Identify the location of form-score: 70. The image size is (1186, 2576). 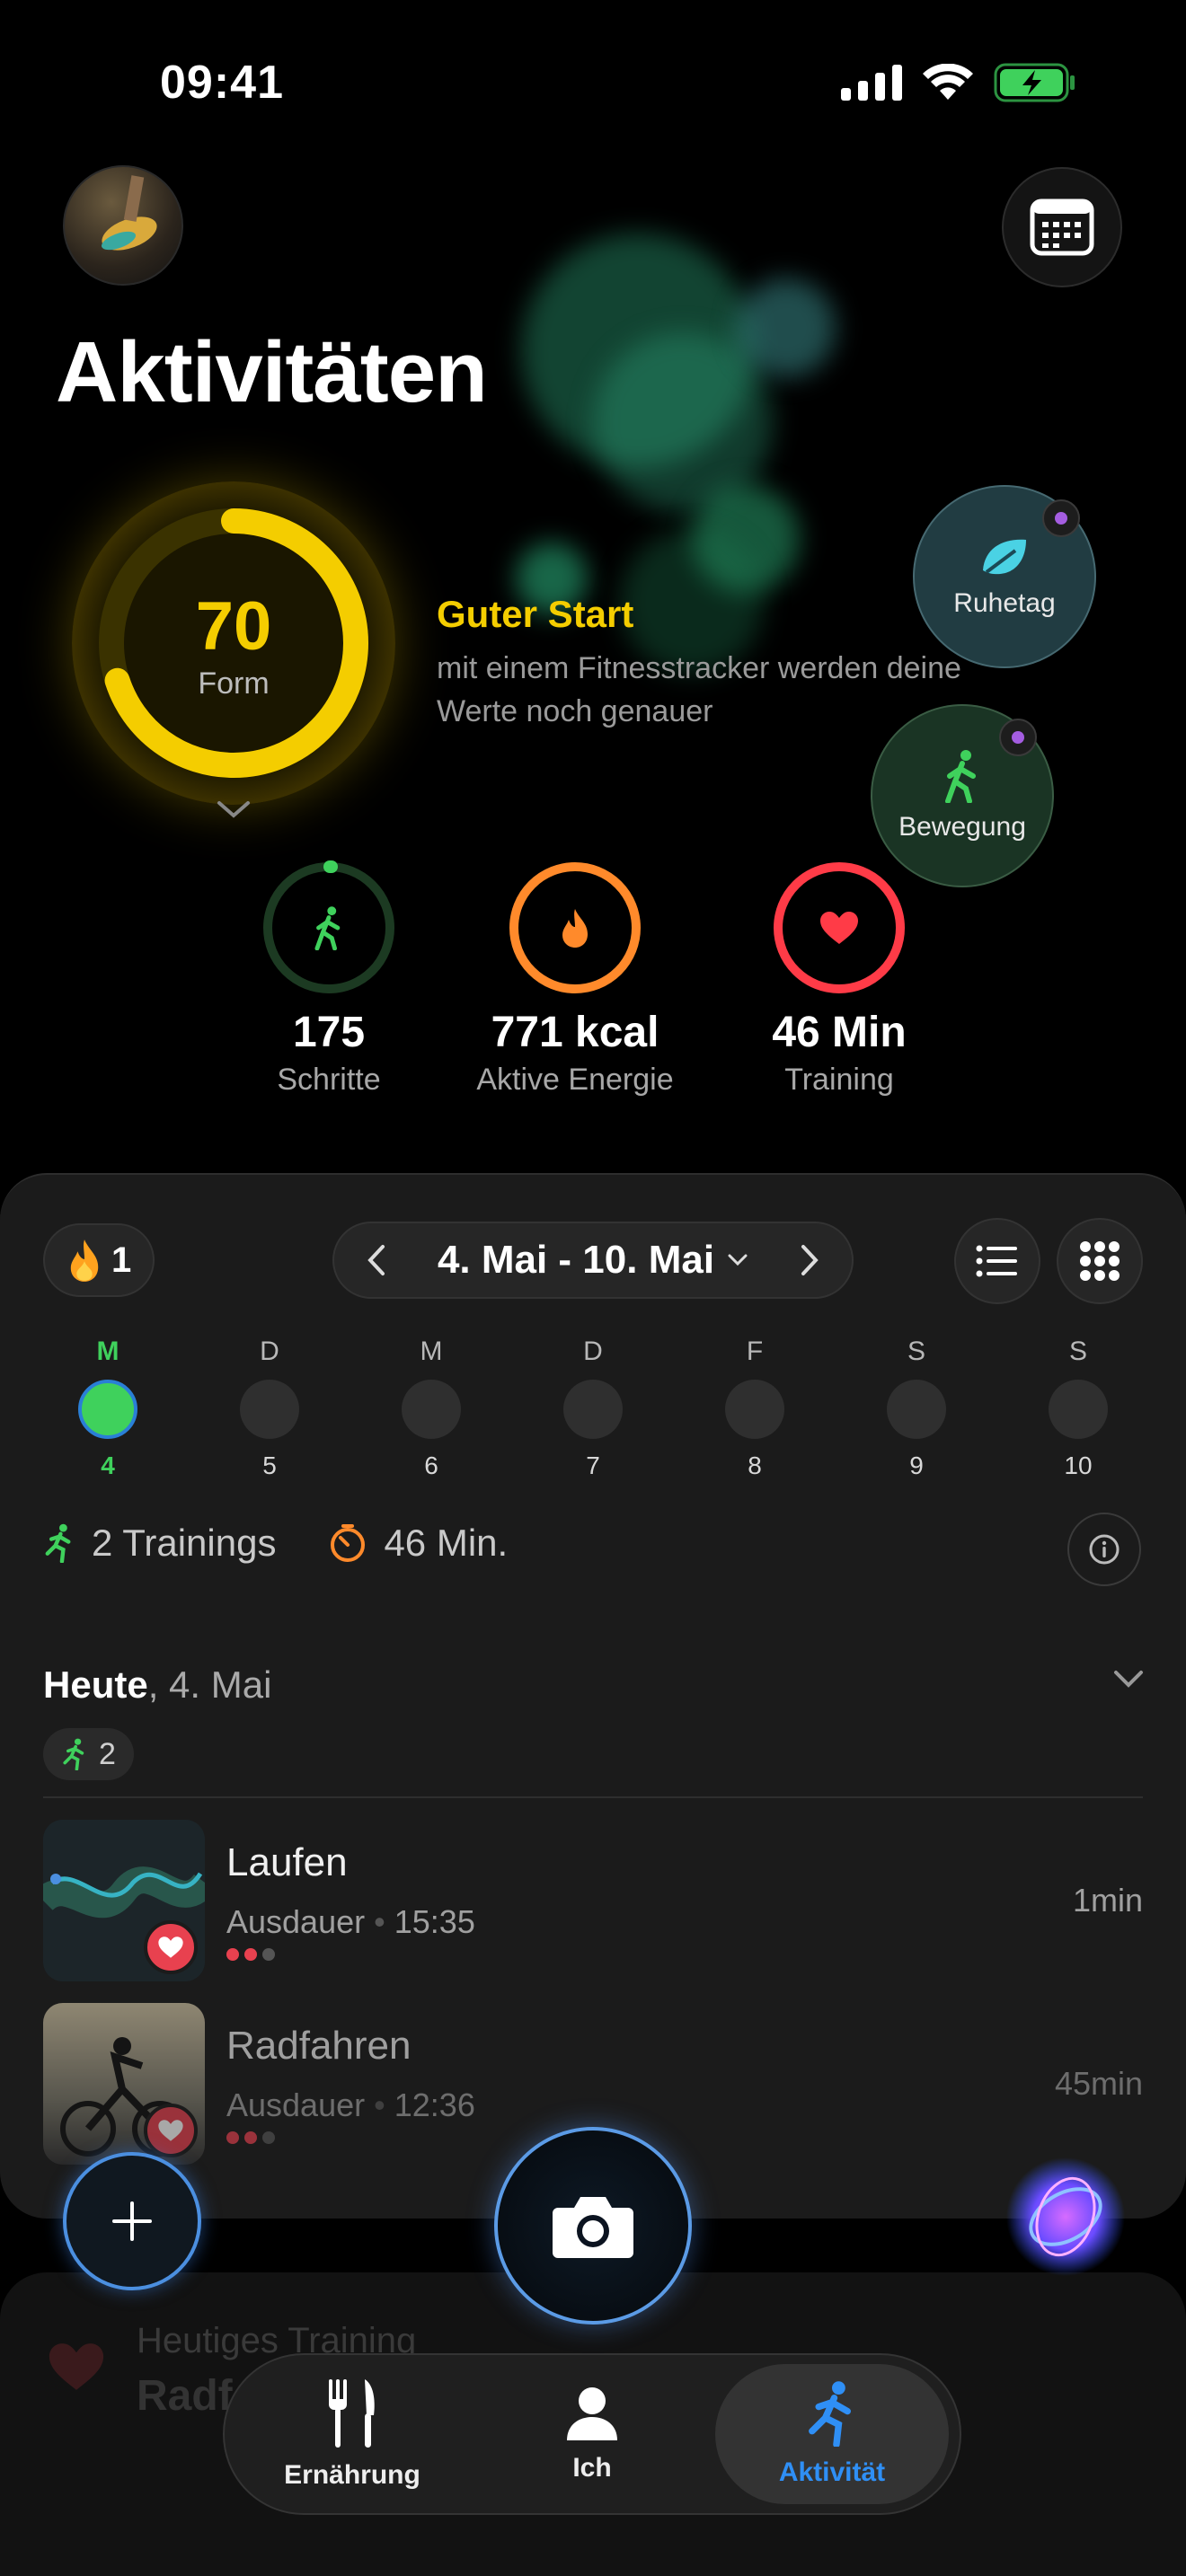
(234, 626).